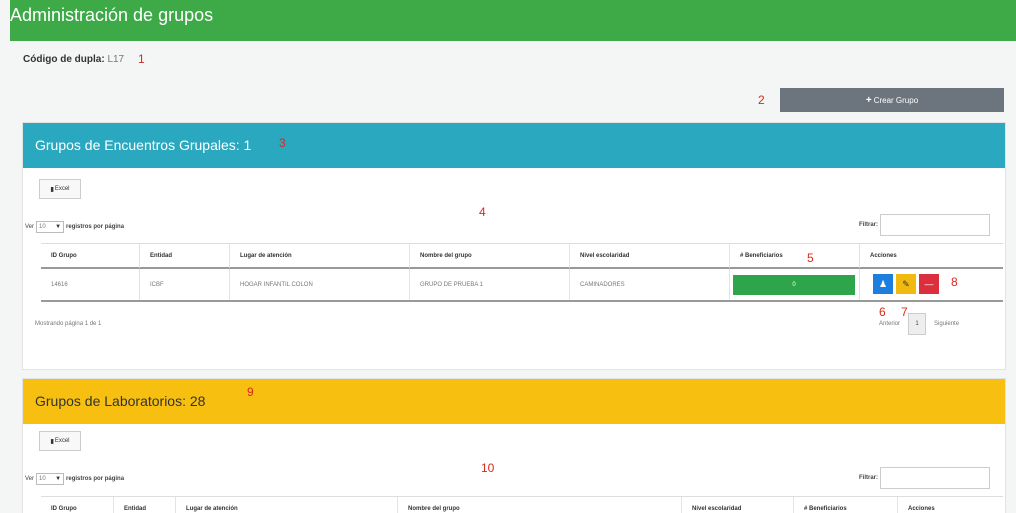 This screenshot has width=1016, height=513. What do you see at coordinates (143, 145) in the screenshot?
I see `section-encuentros-title: Grupos de Encuentros Grupales: 1` at bounding box center [143, 145].